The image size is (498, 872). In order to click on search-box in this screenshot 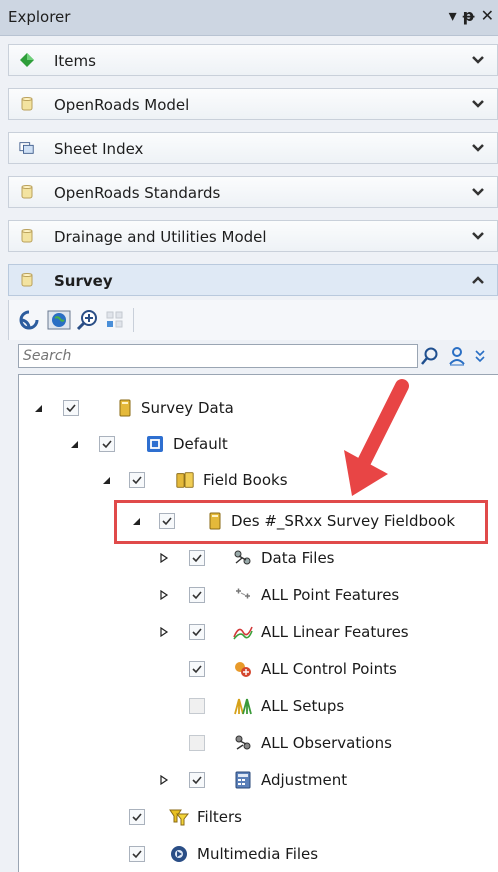, I will do `click(218, 356)`.